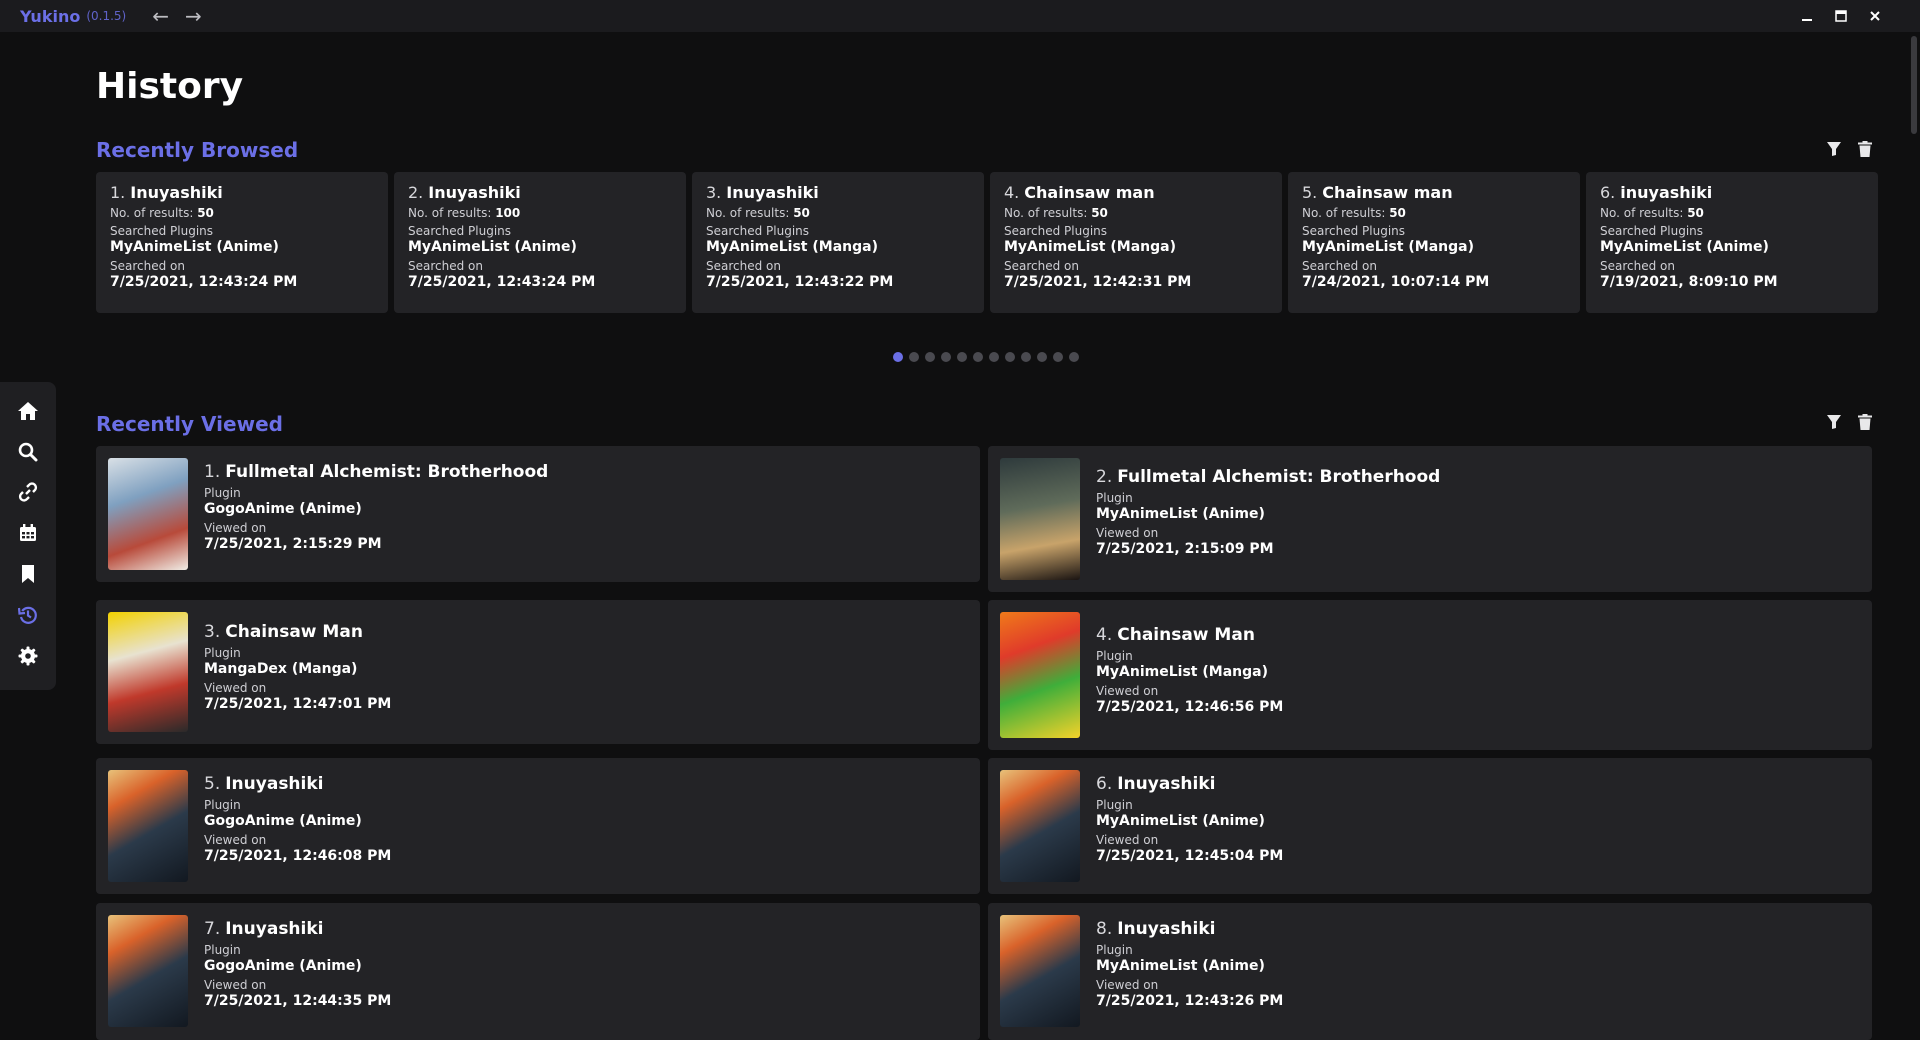 The width and height of the screenshot is (1920, 1040). Describe the element at coordinates (1841, 16) in the screenshot. I see `maximize-button` at that location.